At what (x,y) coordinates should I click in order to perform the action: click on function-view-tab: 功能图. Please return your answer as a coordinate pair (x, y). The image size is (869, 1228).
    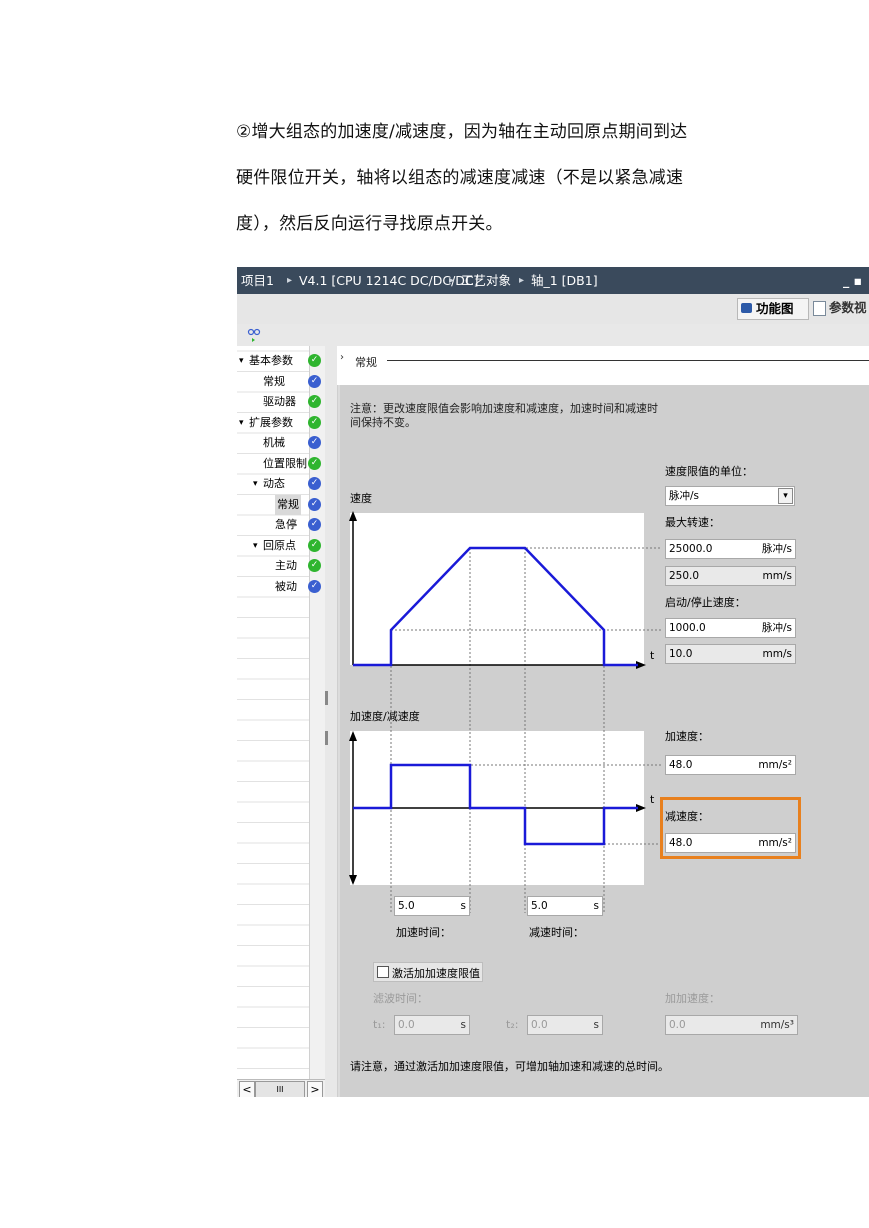
    Looking at the image, I should click on (773, 309).